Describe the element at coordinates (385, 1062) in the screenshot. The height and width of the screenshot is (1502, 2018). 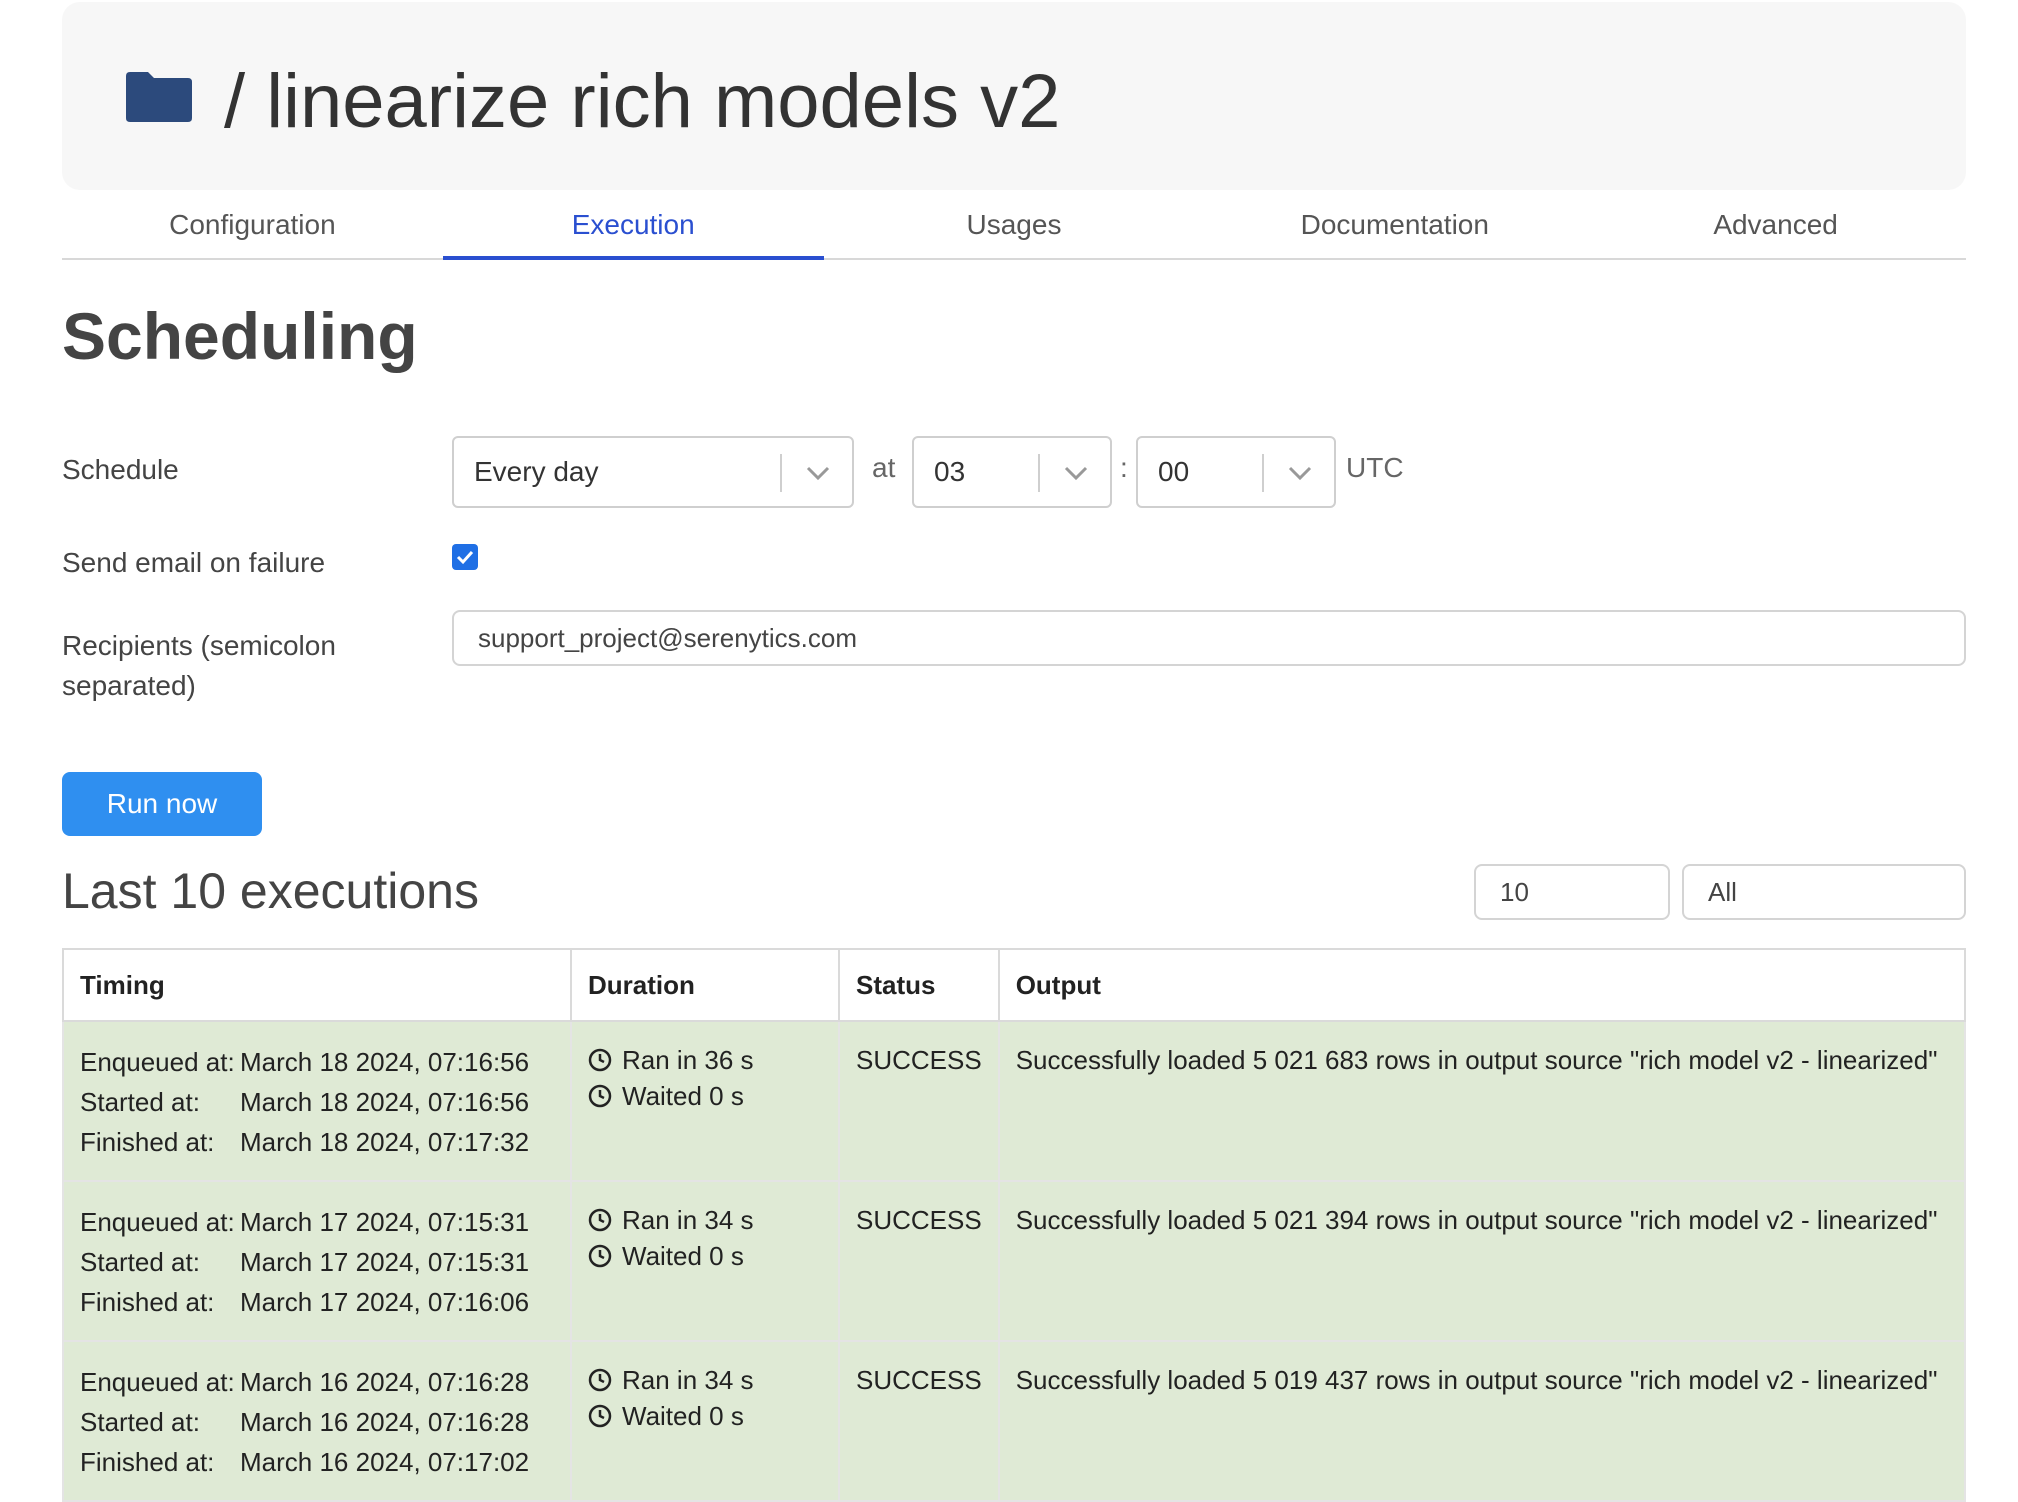
I see `enqueued-value: March 18 2024, 07:16:56` at that location.